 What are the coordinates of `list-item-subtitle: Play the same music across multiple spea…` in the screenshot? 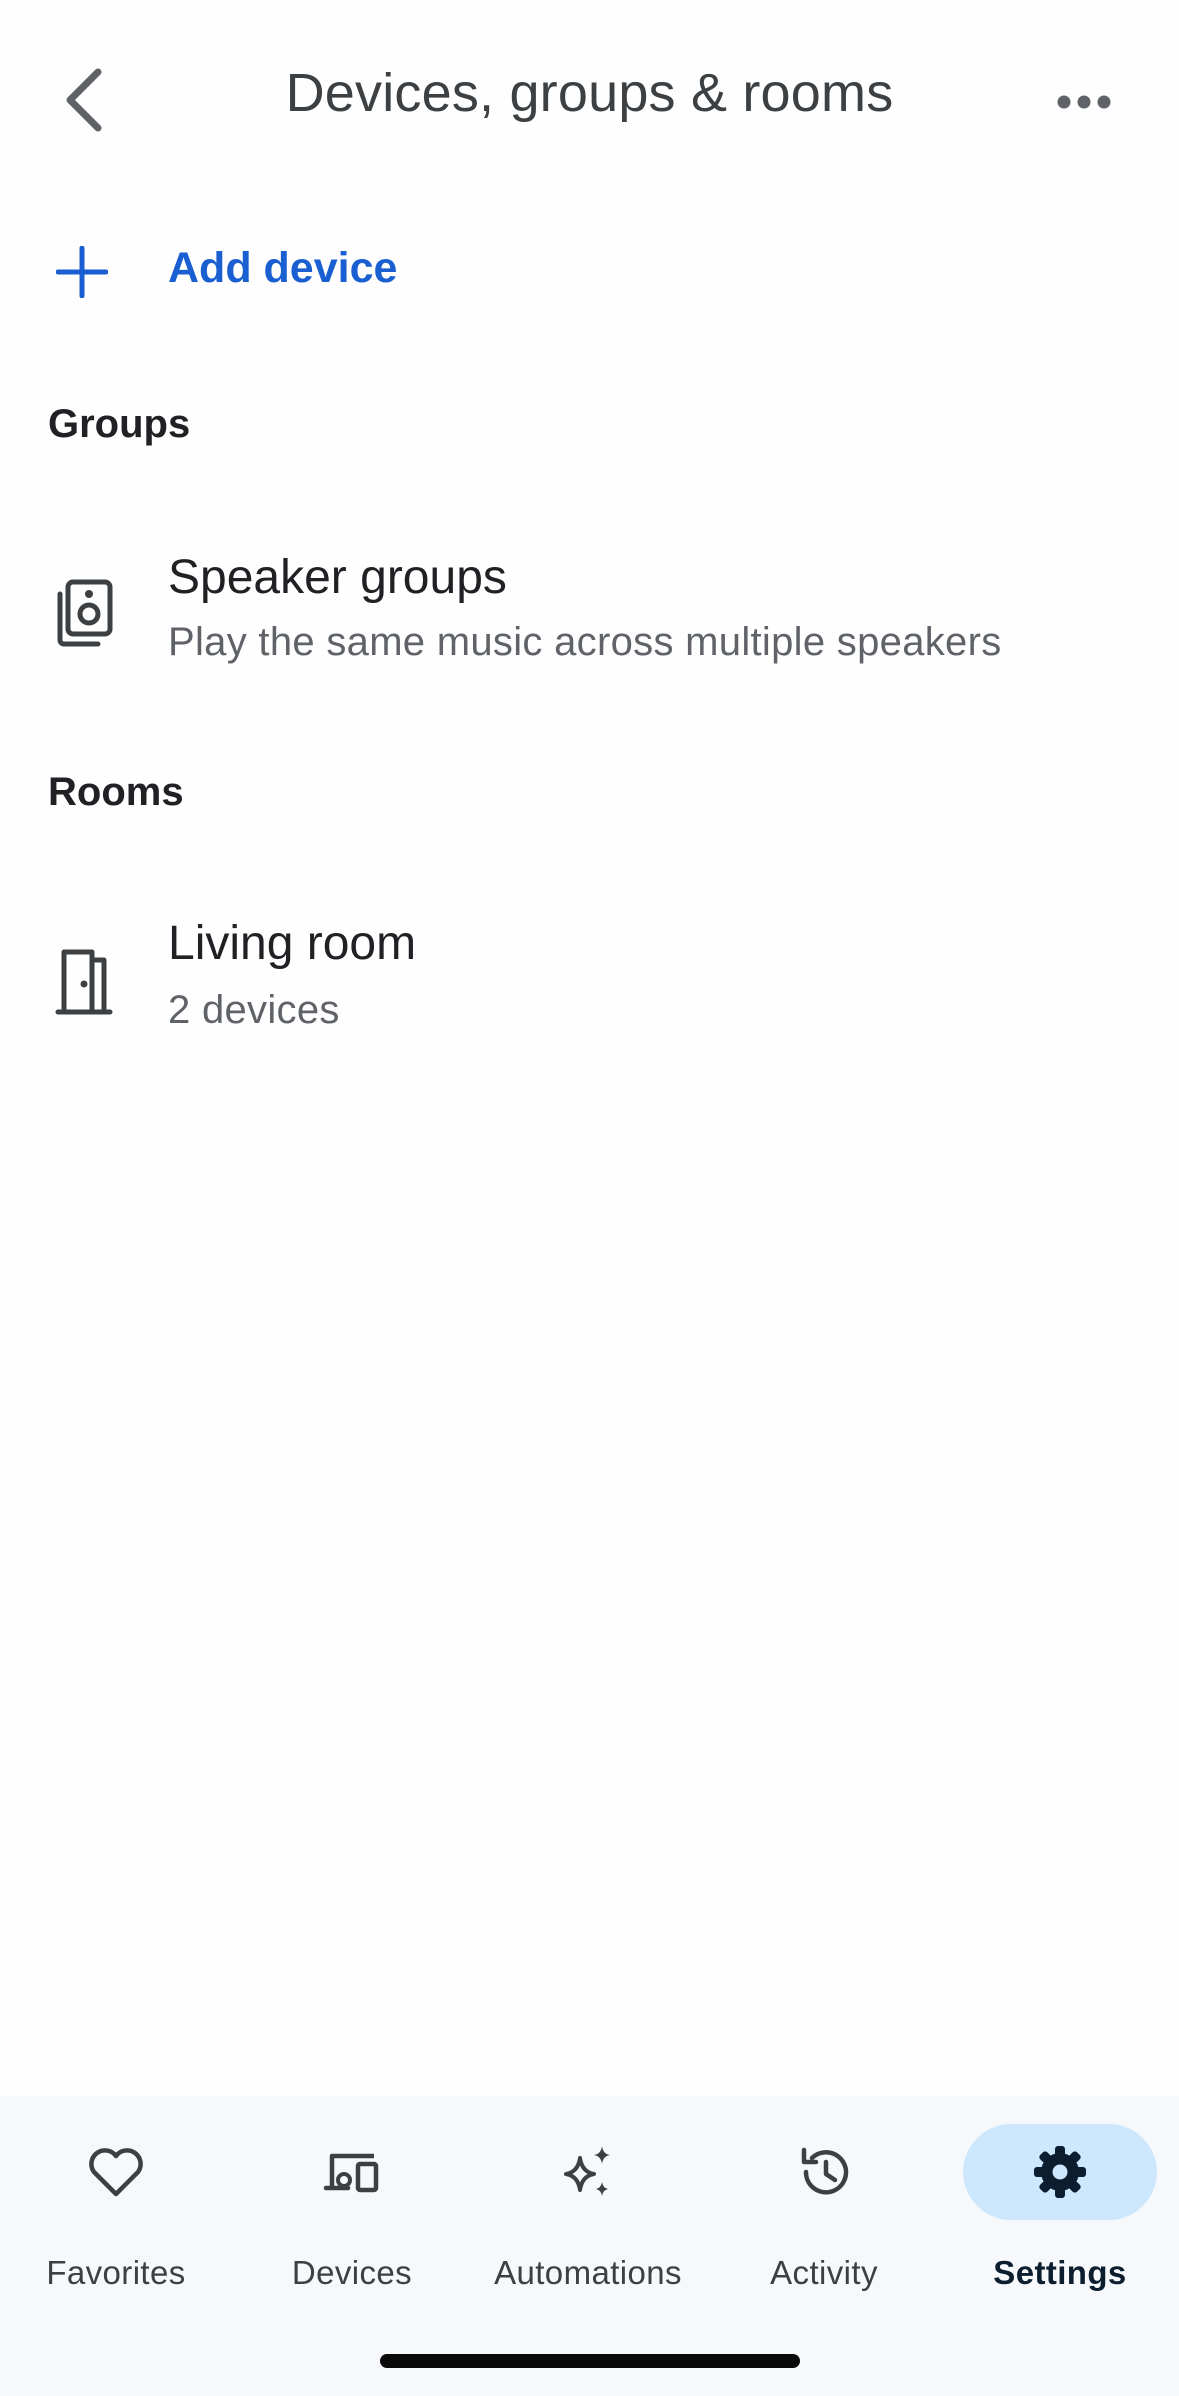 It's located at (585, 642).